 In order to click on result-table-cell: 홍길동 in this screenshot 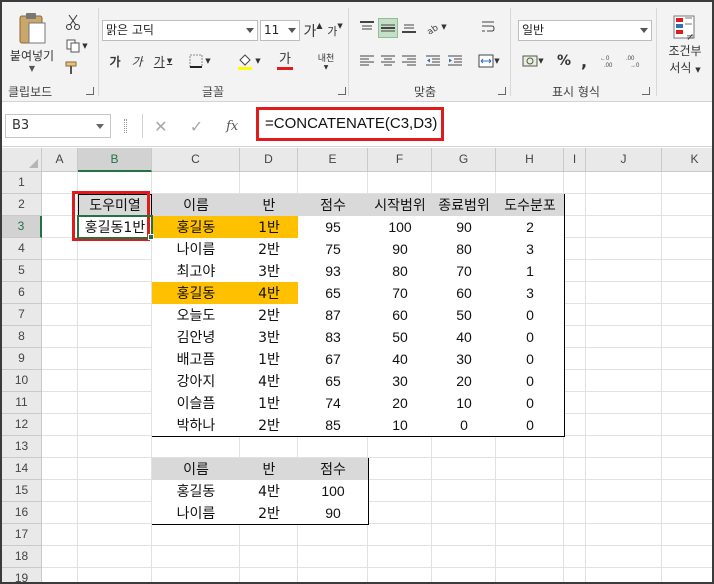, I will do `click(196, 491)`.